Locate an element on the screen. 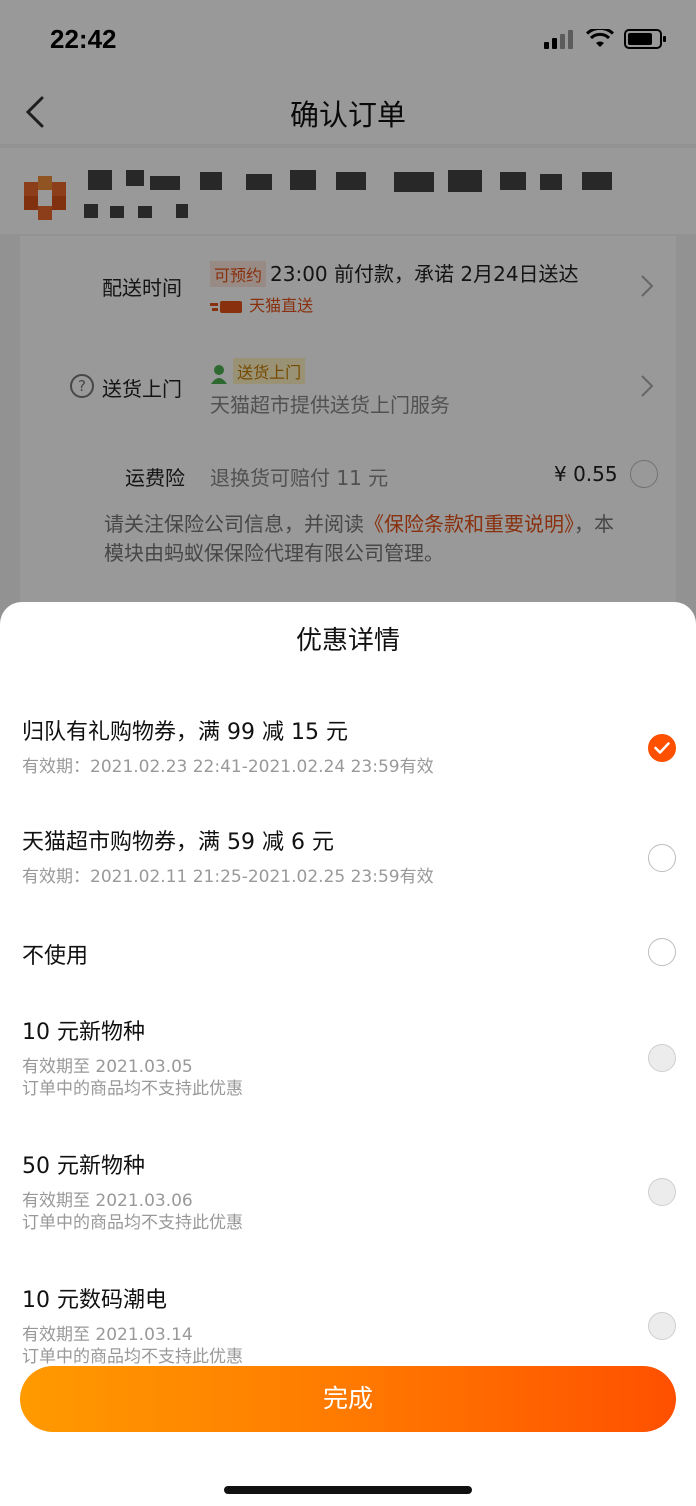 The width and height of the screenshot is (696, 1506). home-indicator is located at coordinates (348, 1490).